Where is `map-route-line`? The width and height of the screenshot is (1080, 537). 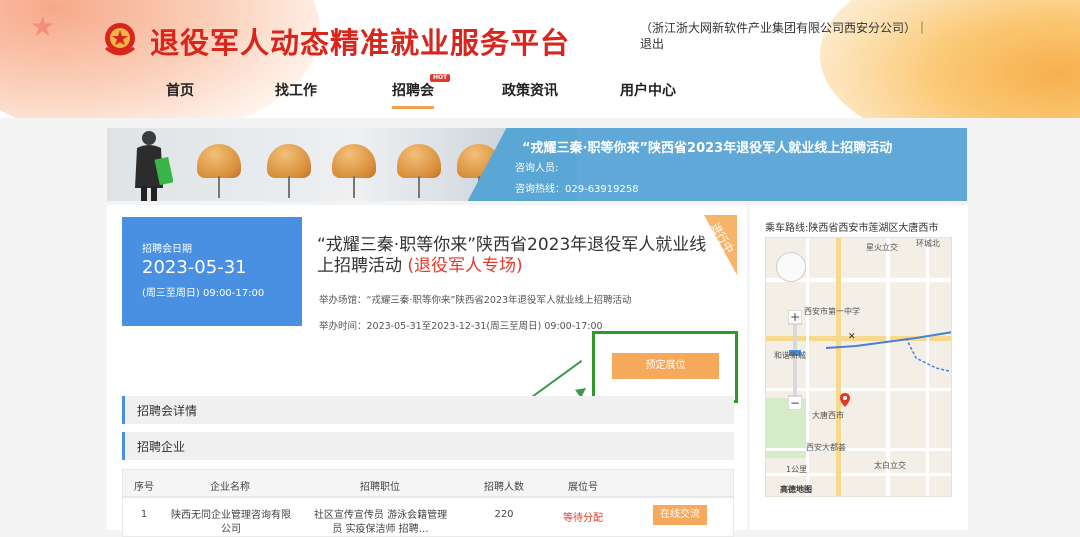
map-route-line is located at coordinates (888, 352).